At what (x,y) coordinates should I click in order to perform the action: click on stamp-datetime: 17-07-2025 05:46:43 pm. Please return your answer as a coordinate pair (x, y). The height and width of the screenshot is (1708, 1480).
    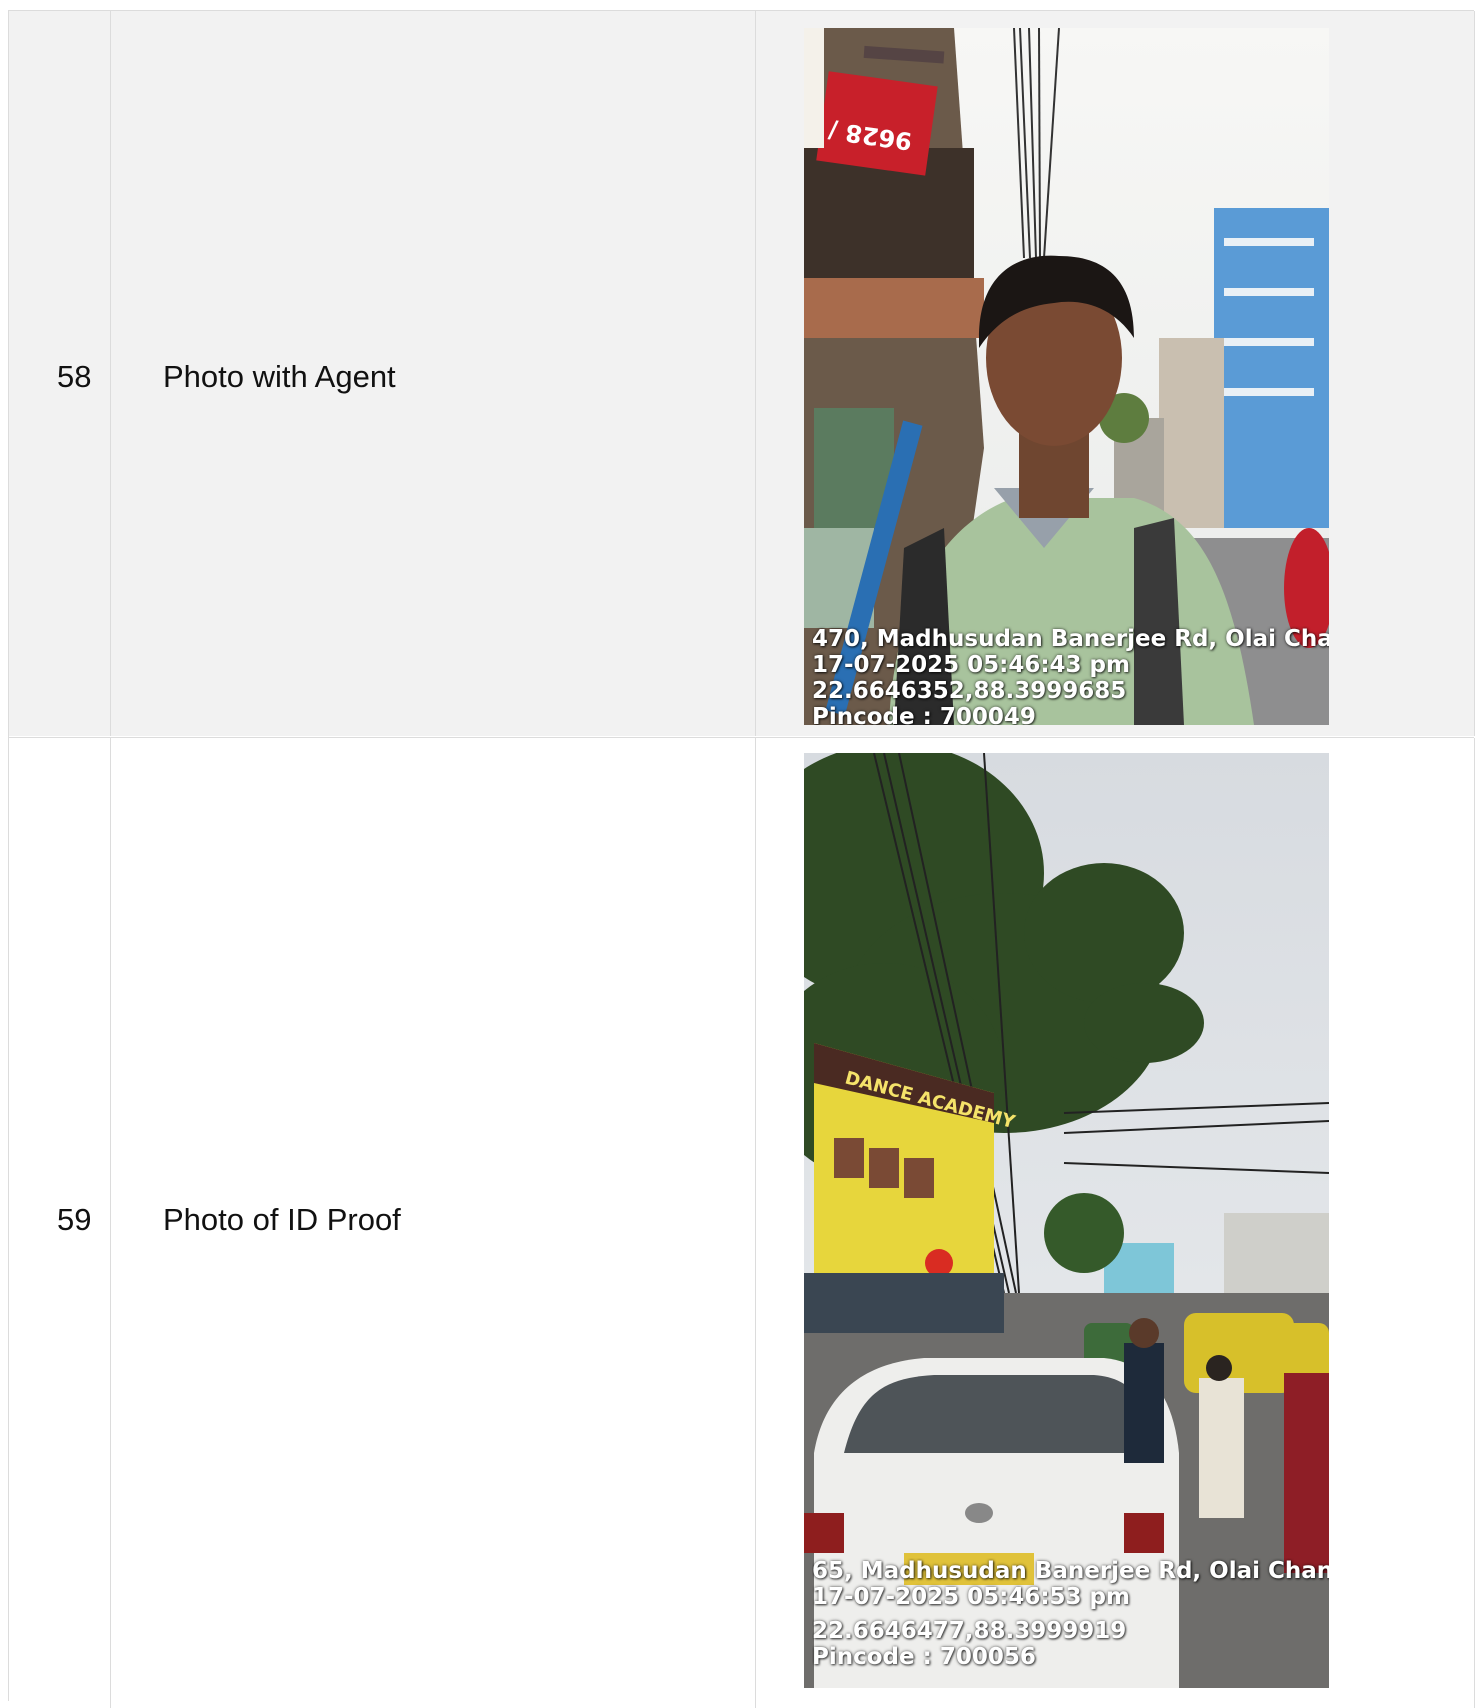
    Looking at the image, I should click on (971, 665).